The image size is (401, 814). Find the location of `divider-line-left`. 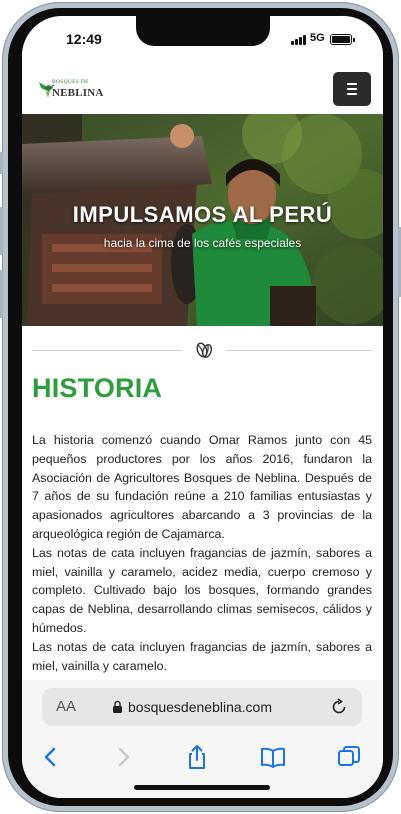

divider-line-left is located at coordinates (107, 350).